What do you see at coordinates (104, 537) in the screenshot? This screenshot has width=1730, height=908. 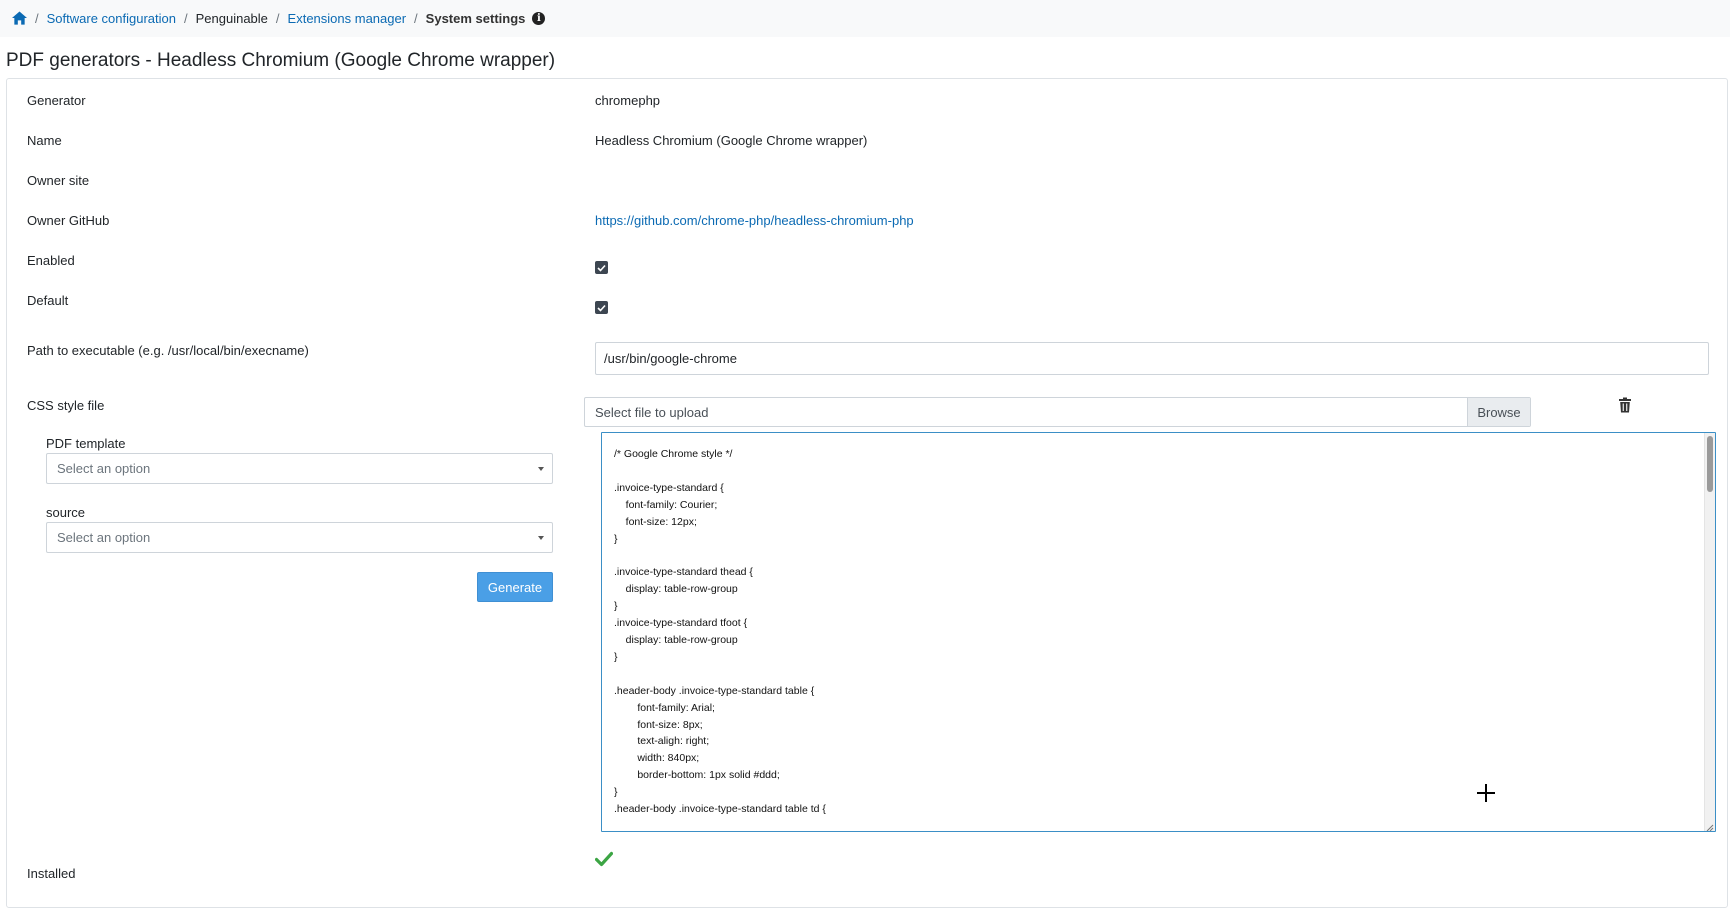 I see `source-placeholder: Select an option` at bounding box center [104, 537].